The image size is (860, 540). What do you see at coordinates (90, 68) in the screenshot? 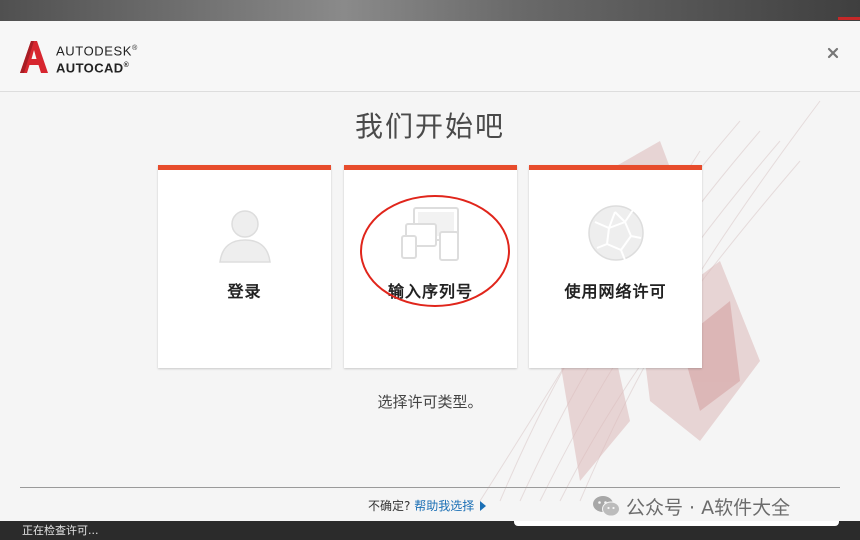
I see `brand-line-autocad: AUTOCAD` at bounding box center [90, 68].